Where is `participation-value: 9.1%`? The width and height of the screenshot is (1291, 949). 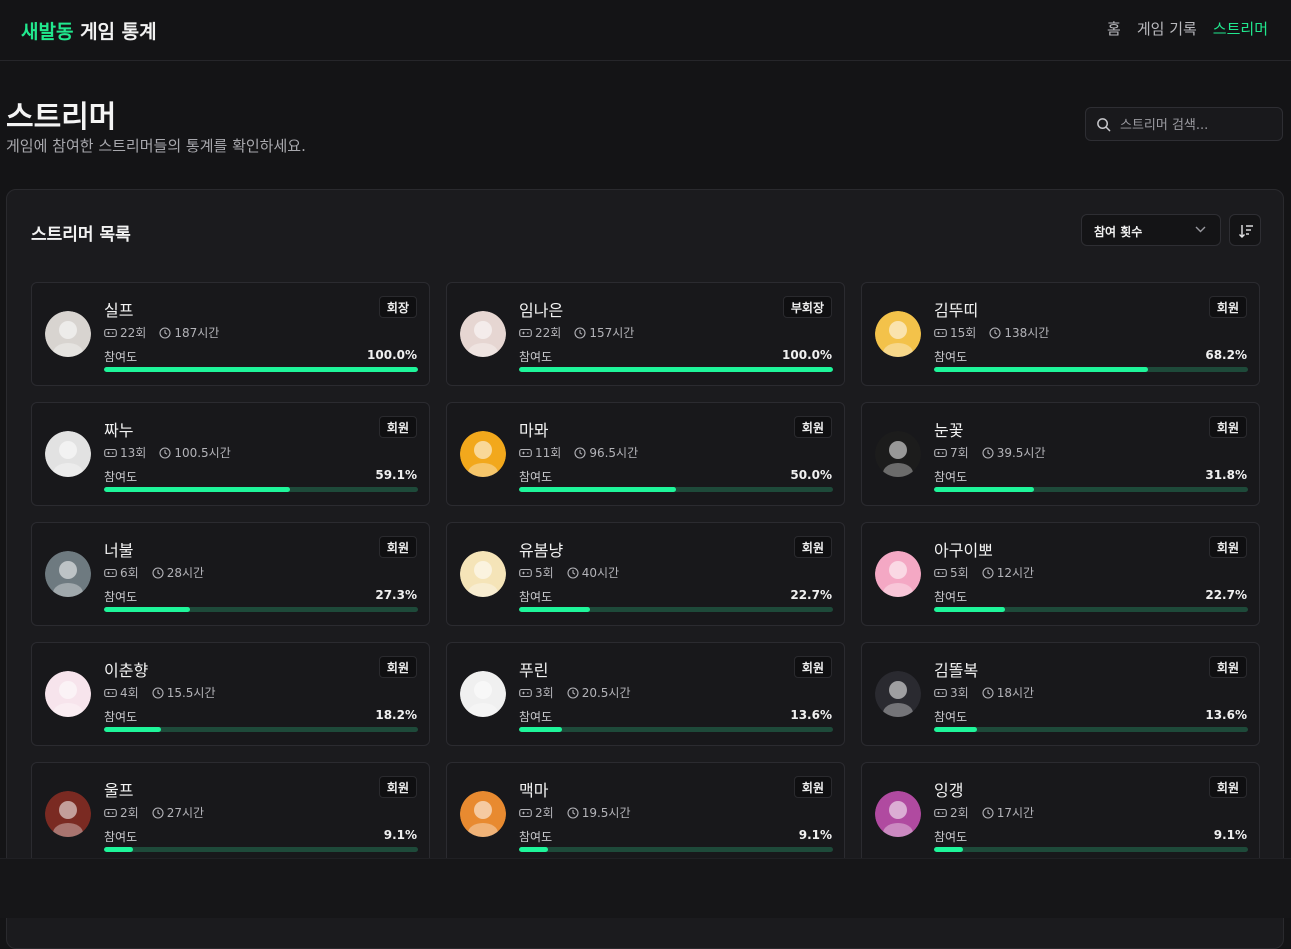 participation-value: 9.1% is located at coordinates (1230, 835).